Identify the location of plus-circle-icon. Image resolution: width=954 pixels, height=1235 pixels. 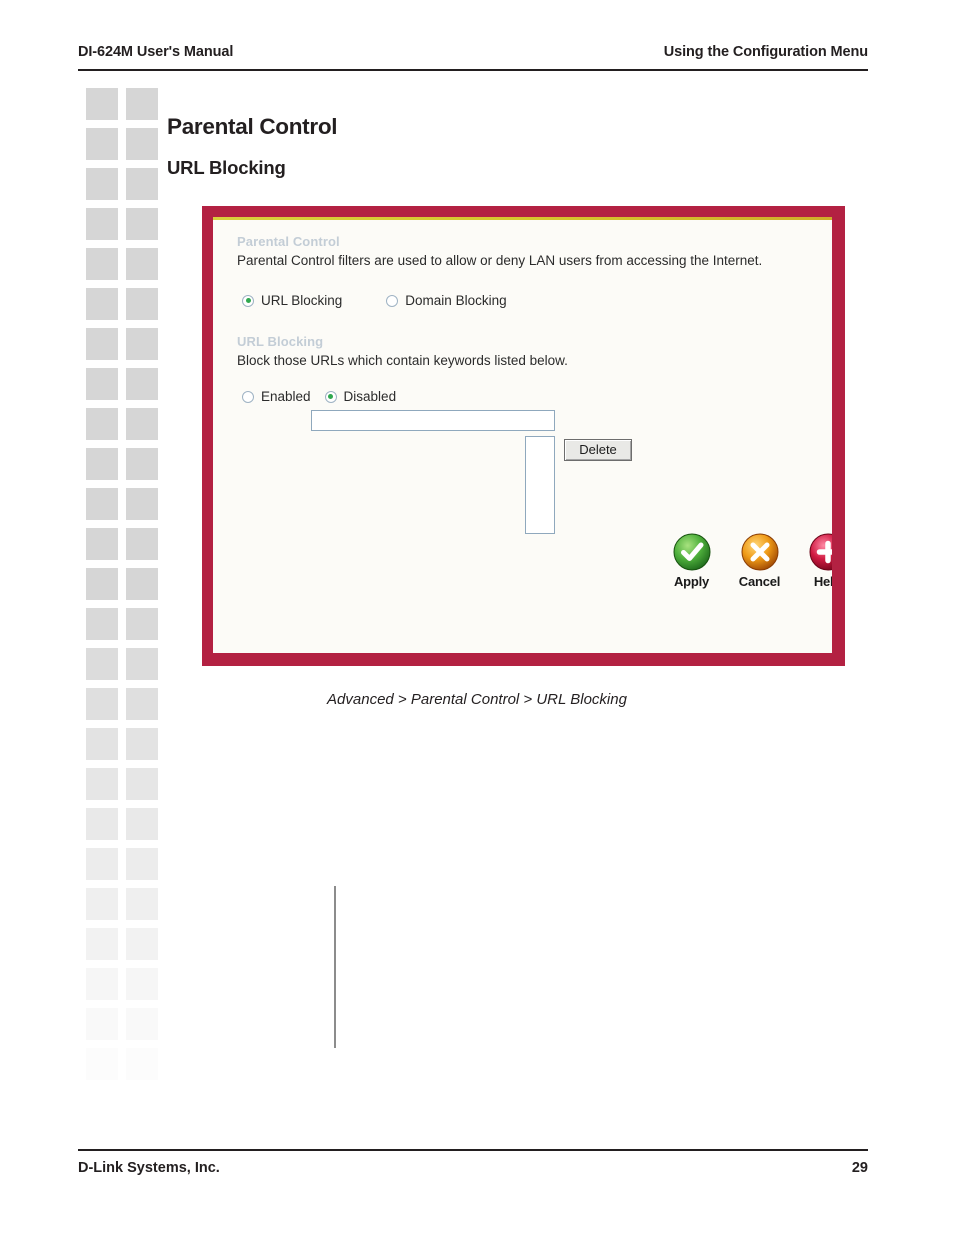
(820, 552).